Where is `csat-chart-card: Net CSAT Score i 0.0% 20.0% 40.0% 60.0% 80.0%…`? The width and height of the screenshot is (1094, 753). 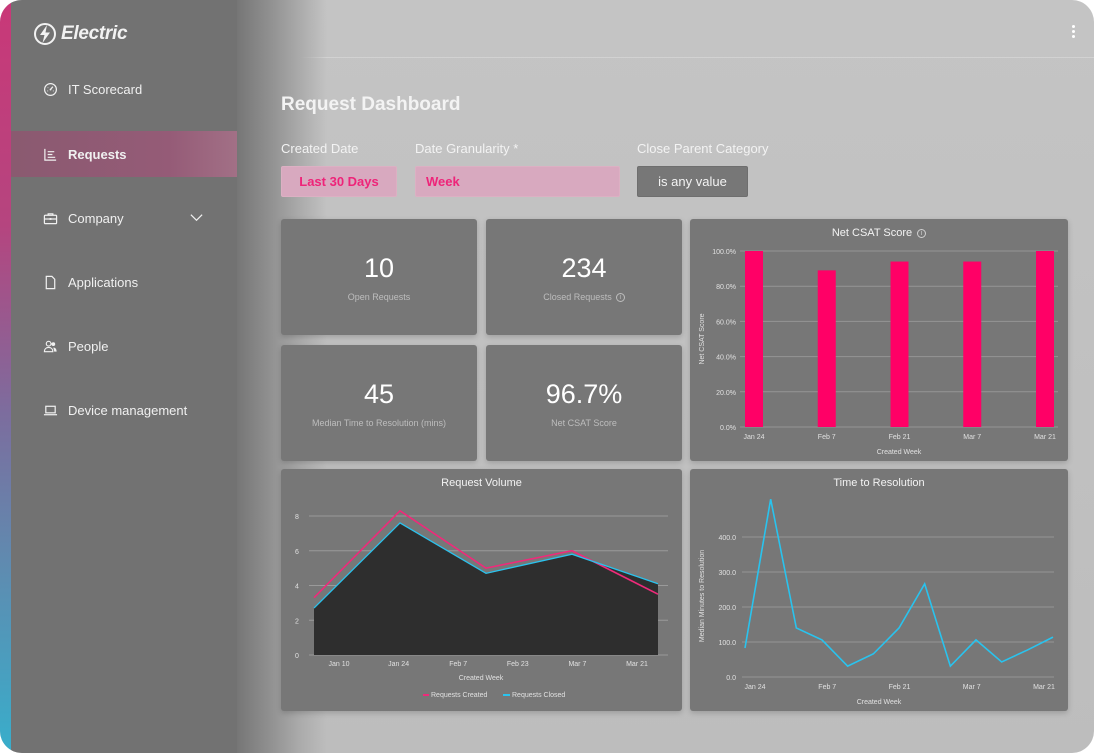 csat-chart-card: Net CSAT Score i 0.0% 20.0% 40.0% 60.0% 80.0%… is located at coordinates (879, 340).